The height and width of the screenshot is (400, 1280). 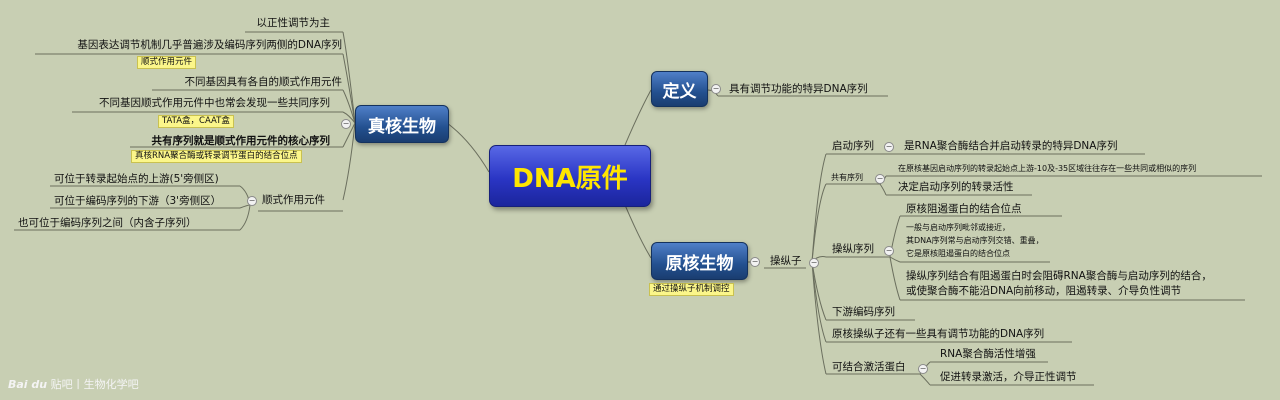 I want to click on consensus-text-1: 在原核基因启动序列的转录起始点上游-10及-35区域往往存在一些共同或相似的序列, so click(x=1047, y=168).